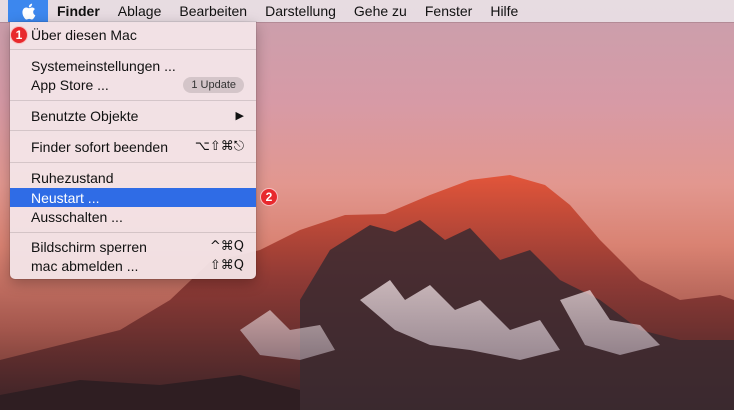 This screenshot has height=410, width=734. What do you see at coordinates (78, 11) in the screenshot?
I see `menu-finder: Finder` at bounding box center [78, 11].